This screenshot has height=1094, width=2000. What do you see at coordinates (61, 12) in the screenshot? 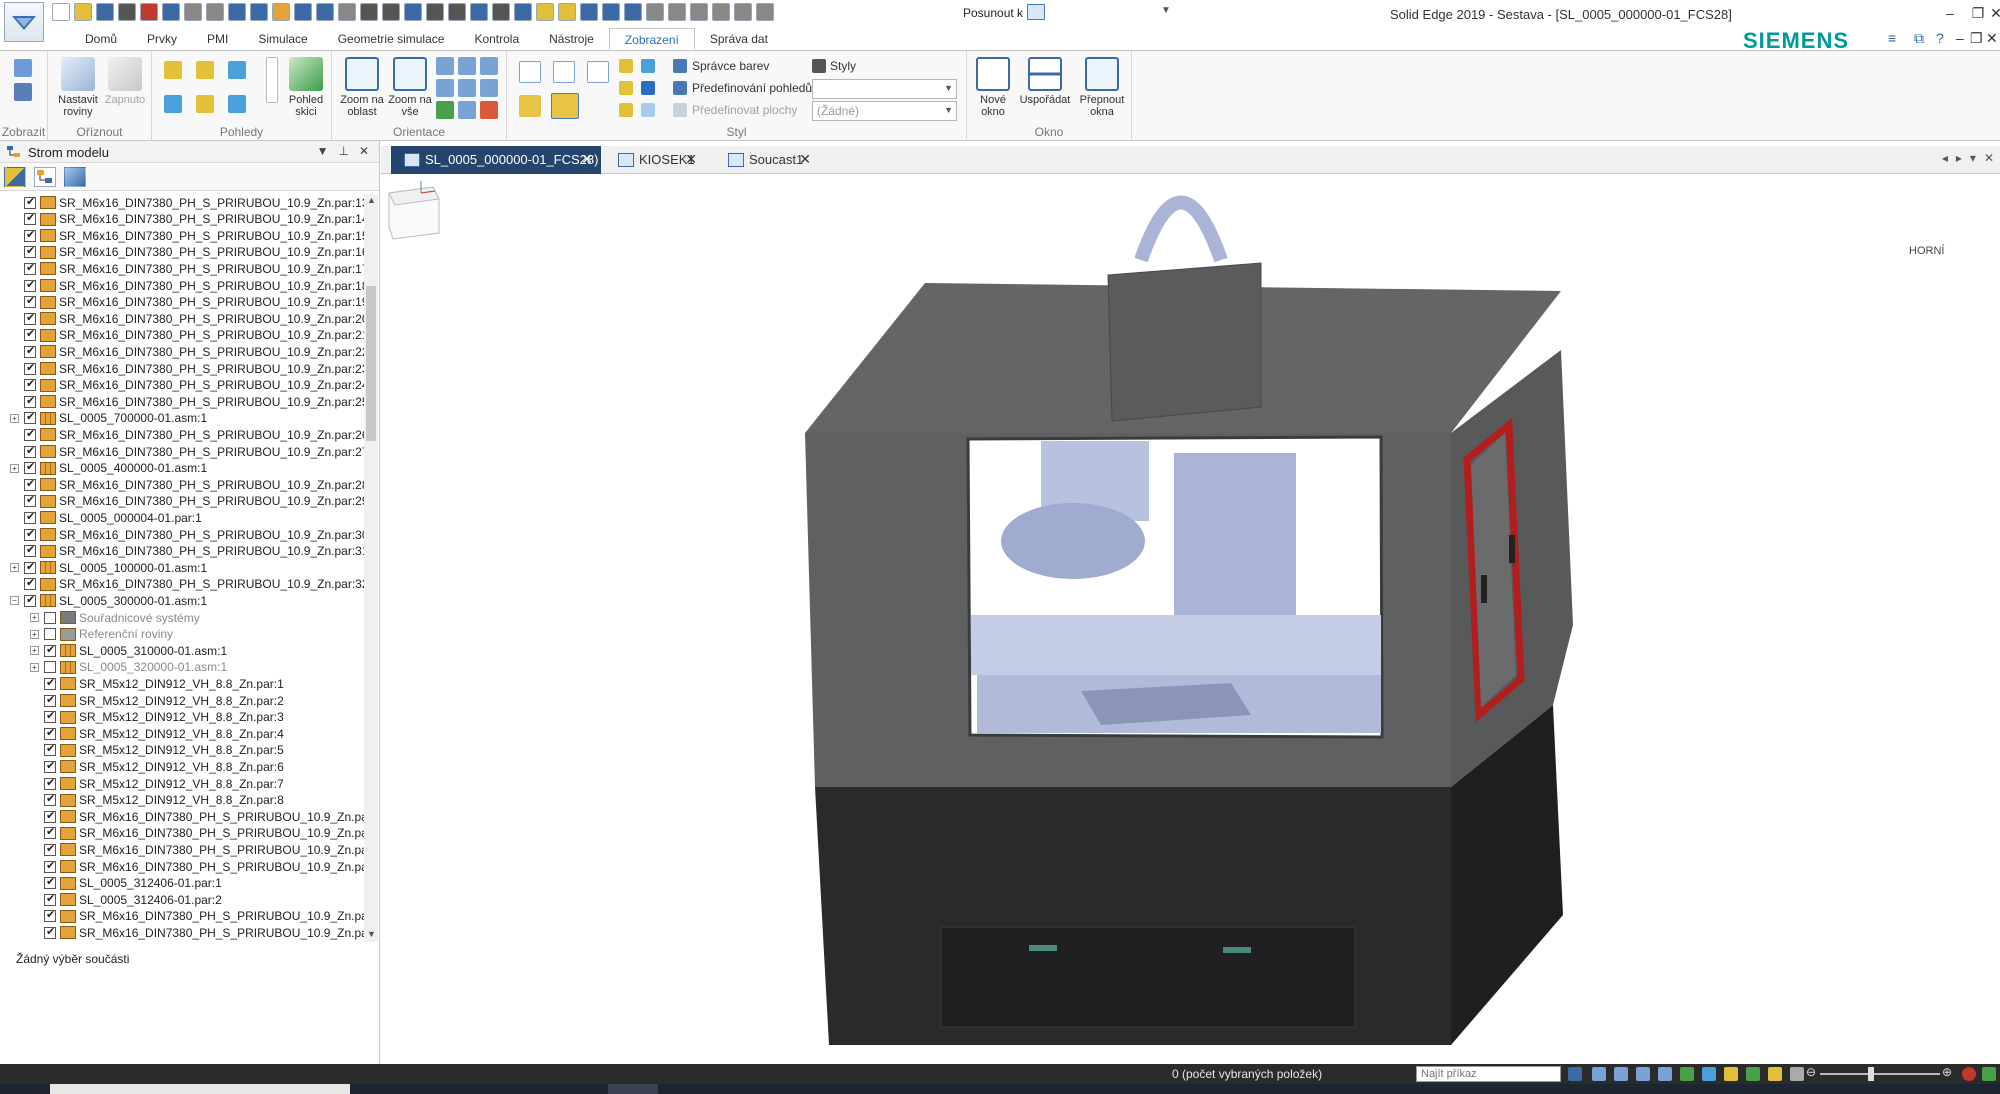
I see `qat-tool-1-icon` at bounding box center [61, 12].